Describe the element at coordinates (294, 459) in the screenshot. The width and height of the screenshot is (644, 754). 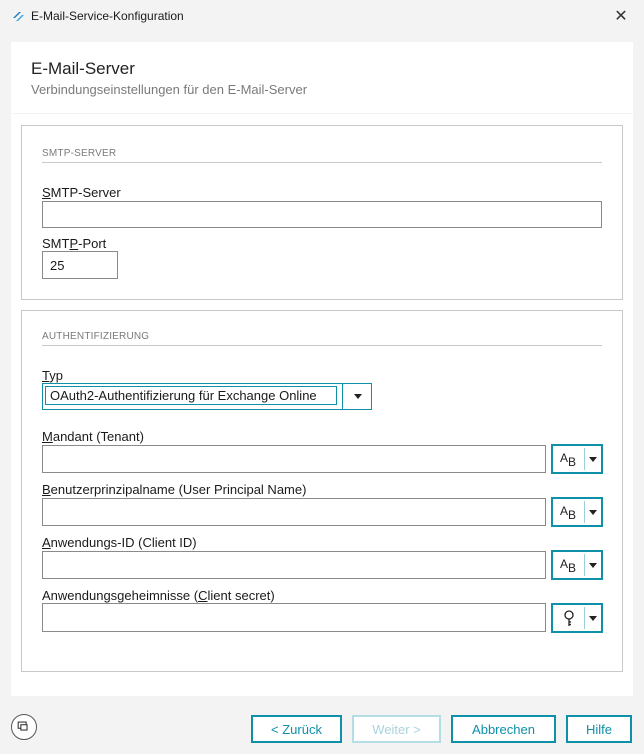
I see `tenant-input` at that location.